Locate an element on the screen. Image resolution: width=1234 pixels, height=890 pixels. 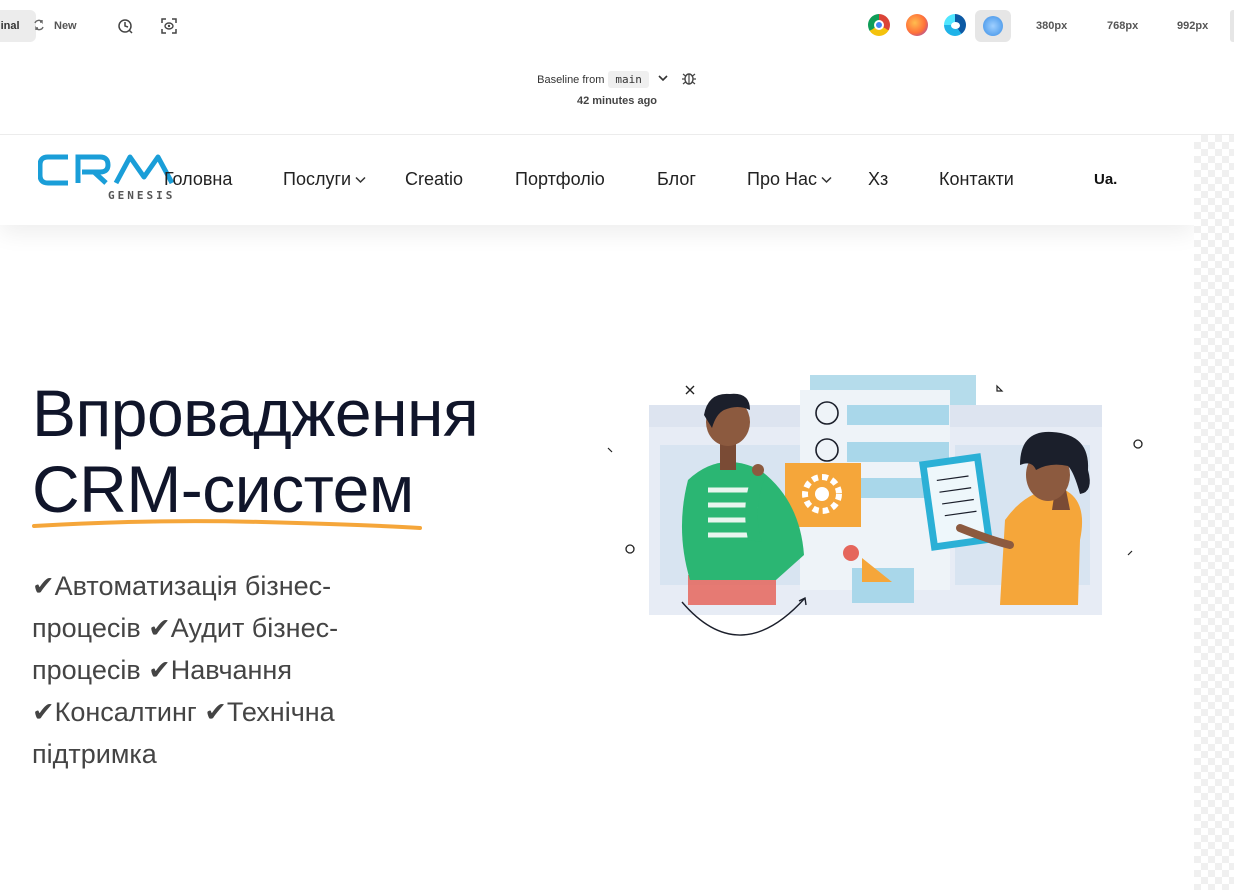
nav-item-label: Про Нас is located at coordinates (782, 179).